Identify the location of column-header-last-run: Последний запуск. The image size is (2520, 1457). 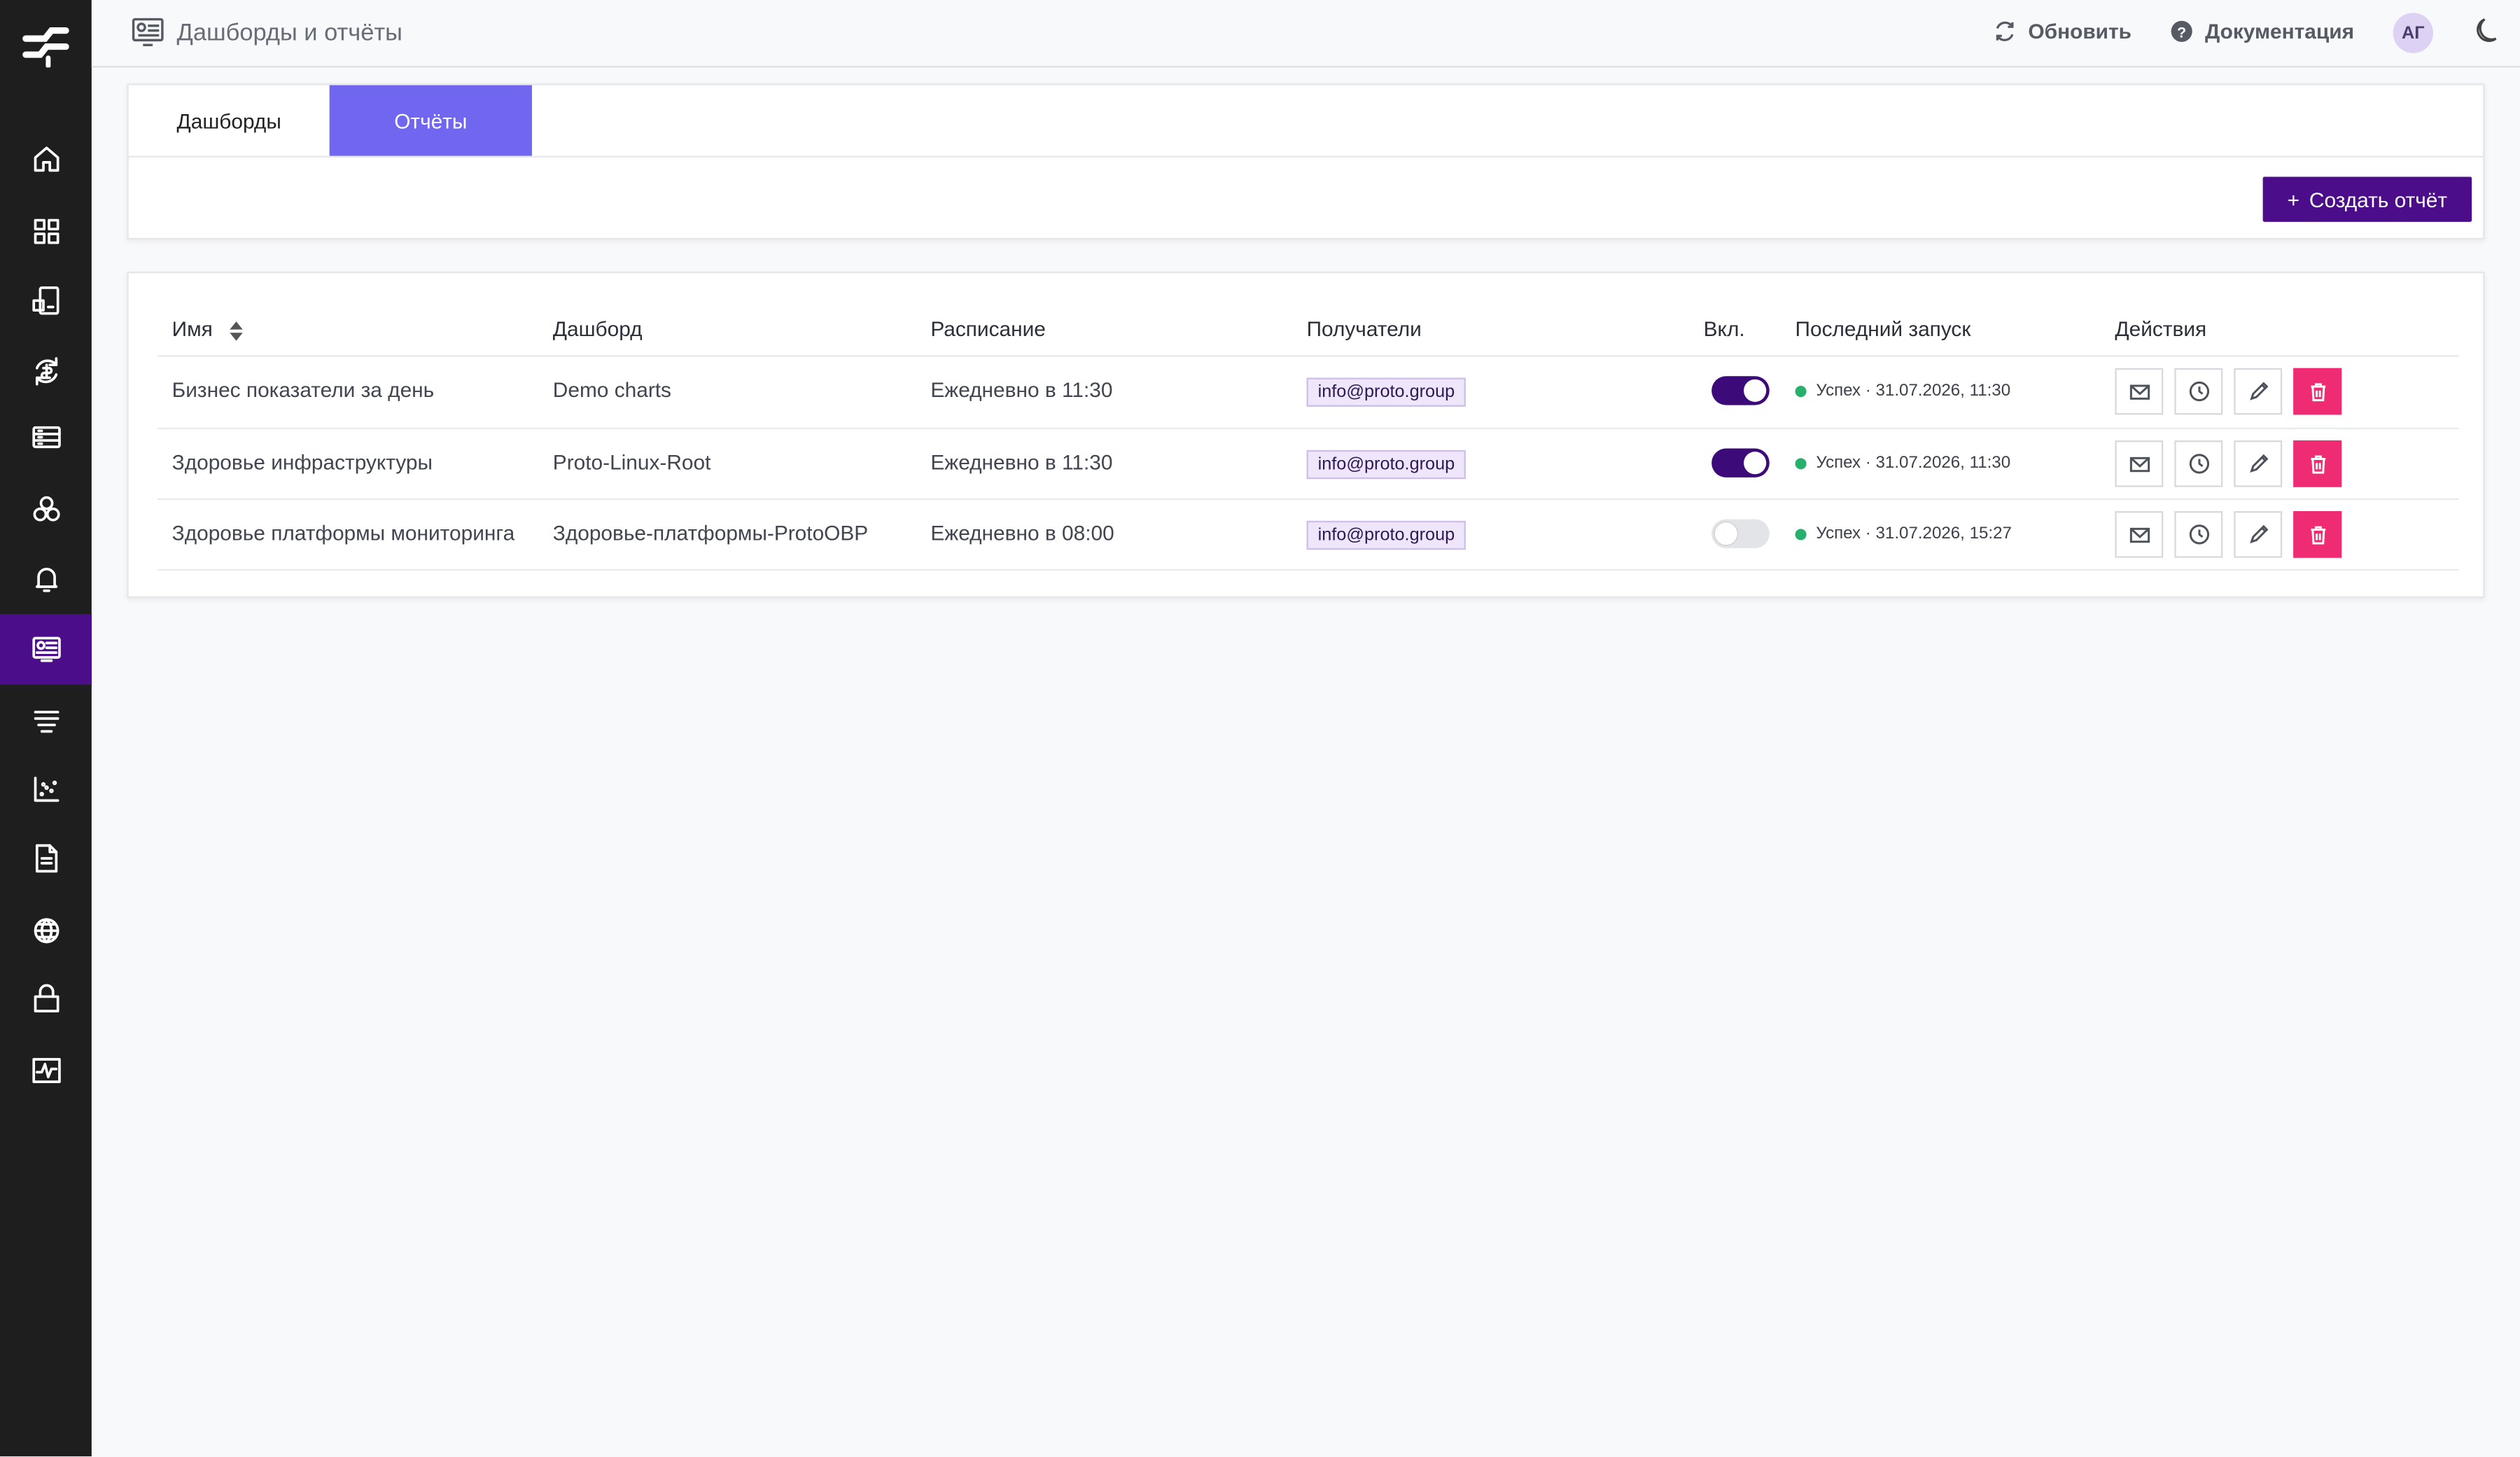
(1883, 328).